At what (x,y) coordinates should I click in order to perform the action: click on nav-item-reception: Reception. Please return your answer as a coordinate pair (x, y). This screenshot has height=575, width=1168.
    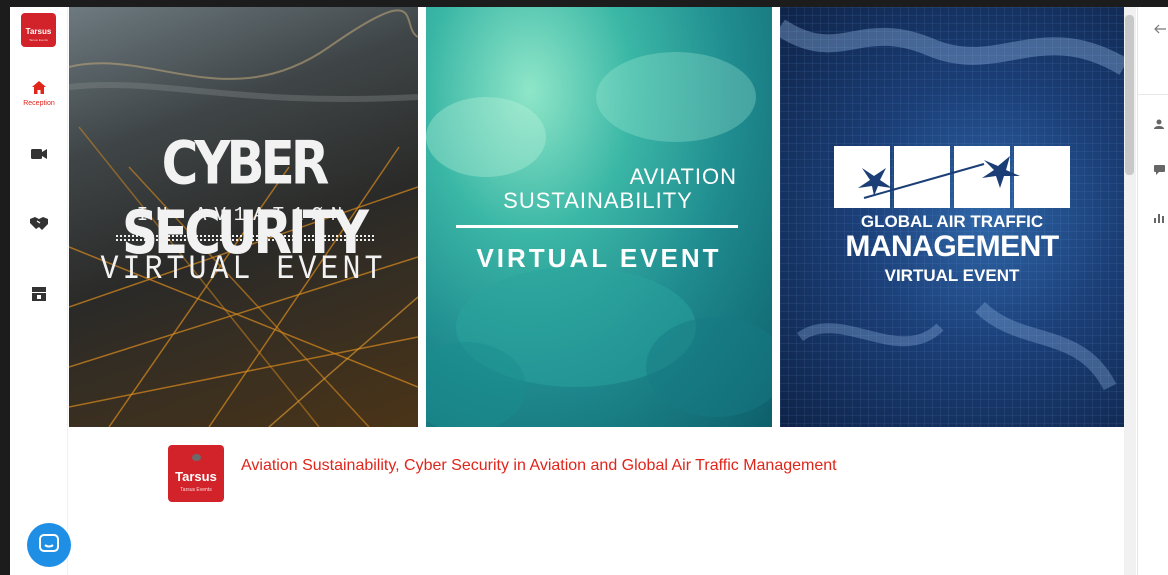
    Looking at the image, I should click on (39, 94).